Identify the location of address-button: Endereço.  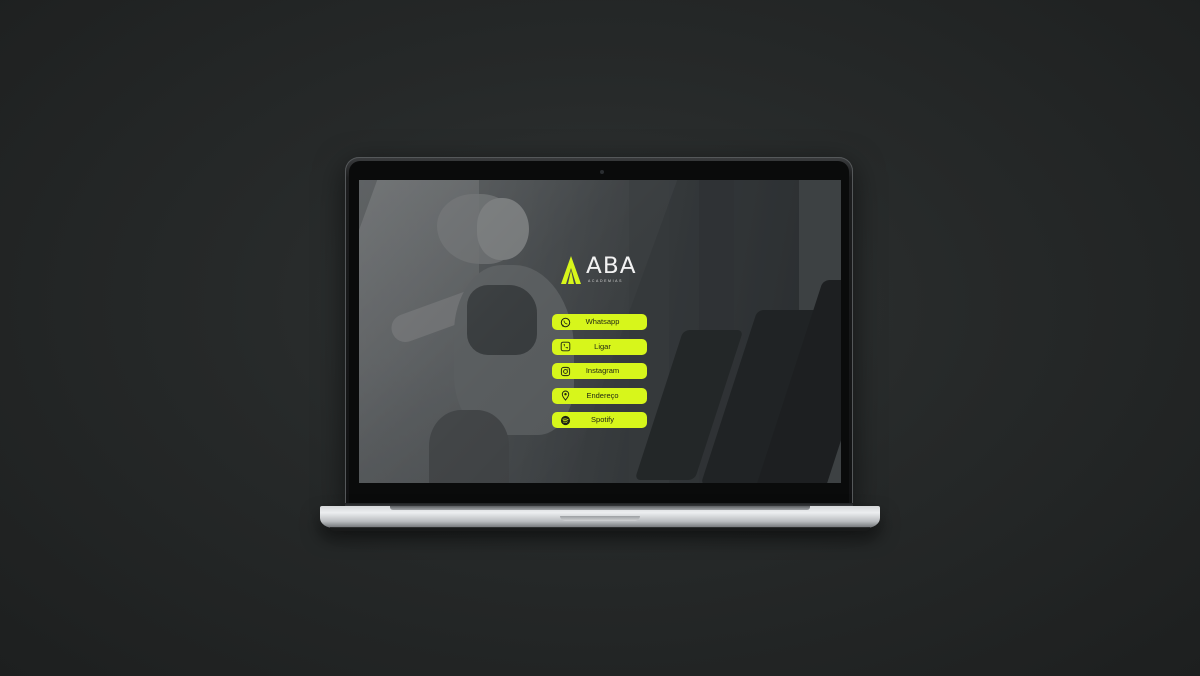
(599, 395).